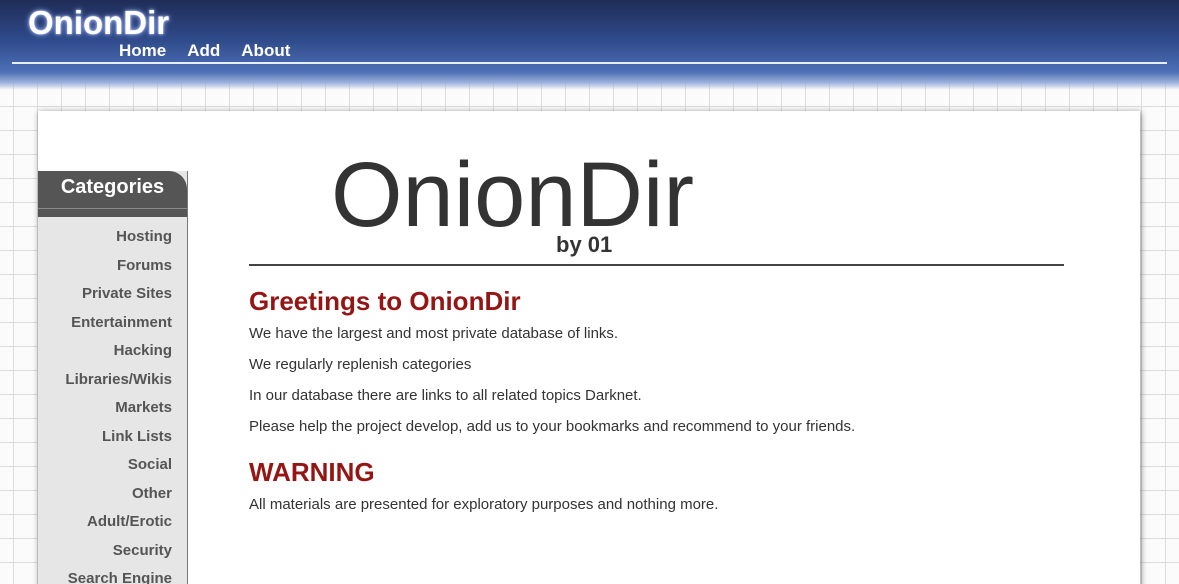  Describe the element at coordinates (144, 265) in the screenshot. I see `category-link-forums: Forums` at that location.